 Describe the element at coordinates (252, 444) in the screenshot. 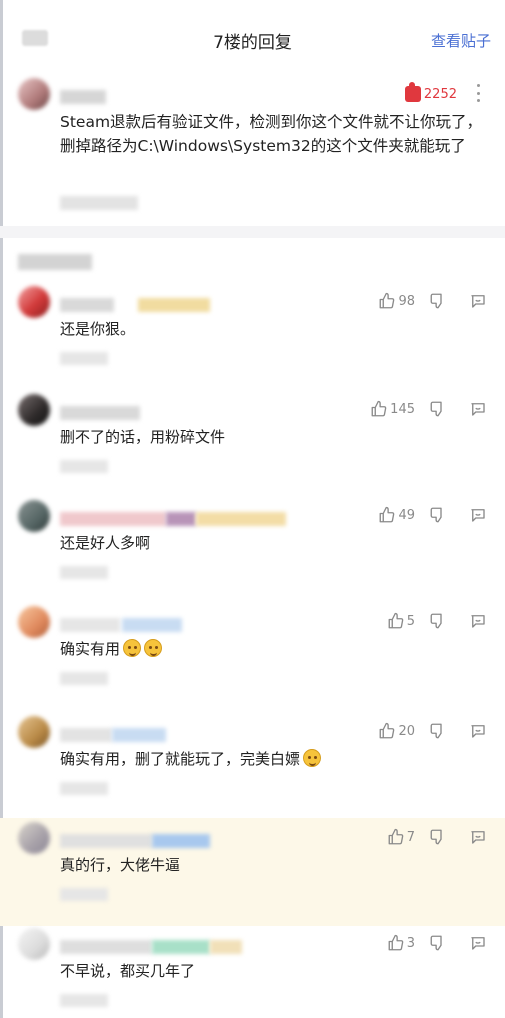

I see `comment-item: 145 删不了的话，用粉碎文件` at that location.